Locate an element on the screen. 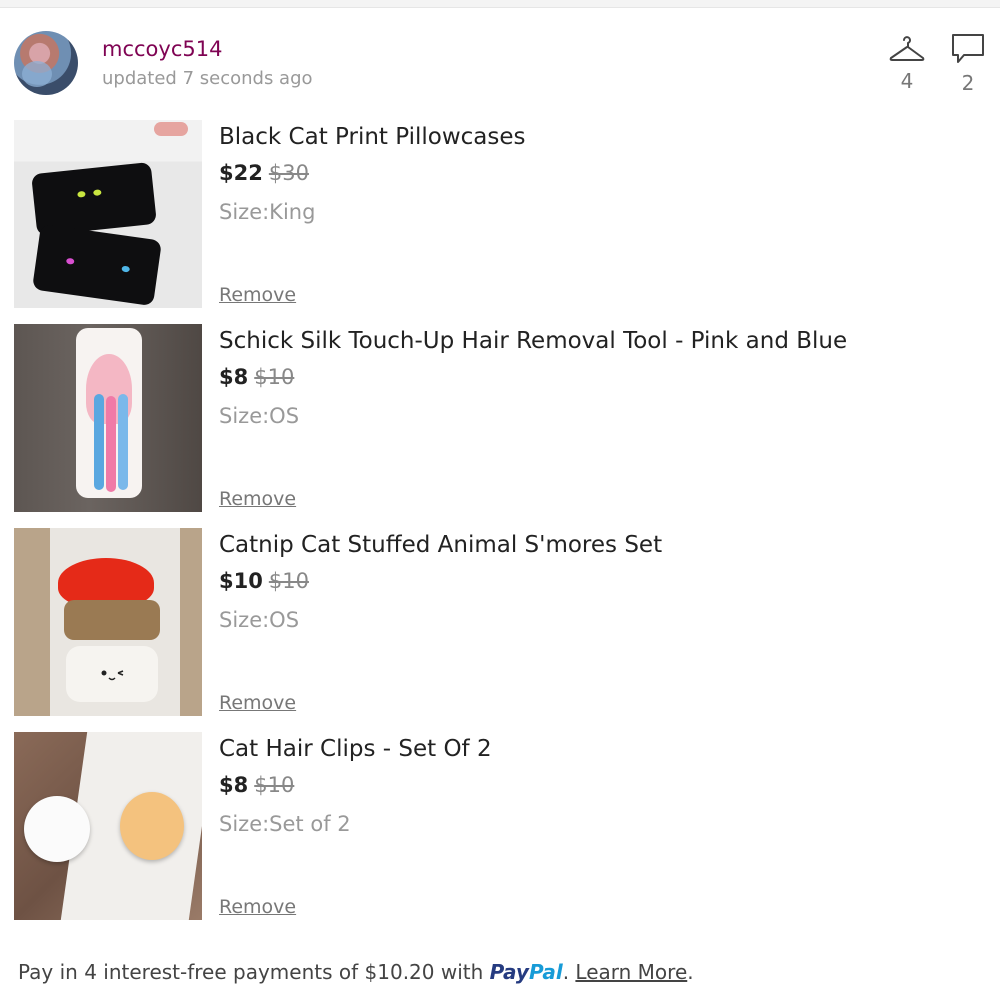 Image resolution: width=1000 pixels, height=1004 pixels. learn-more-link: Learn More is located at coordinates (631, 972).